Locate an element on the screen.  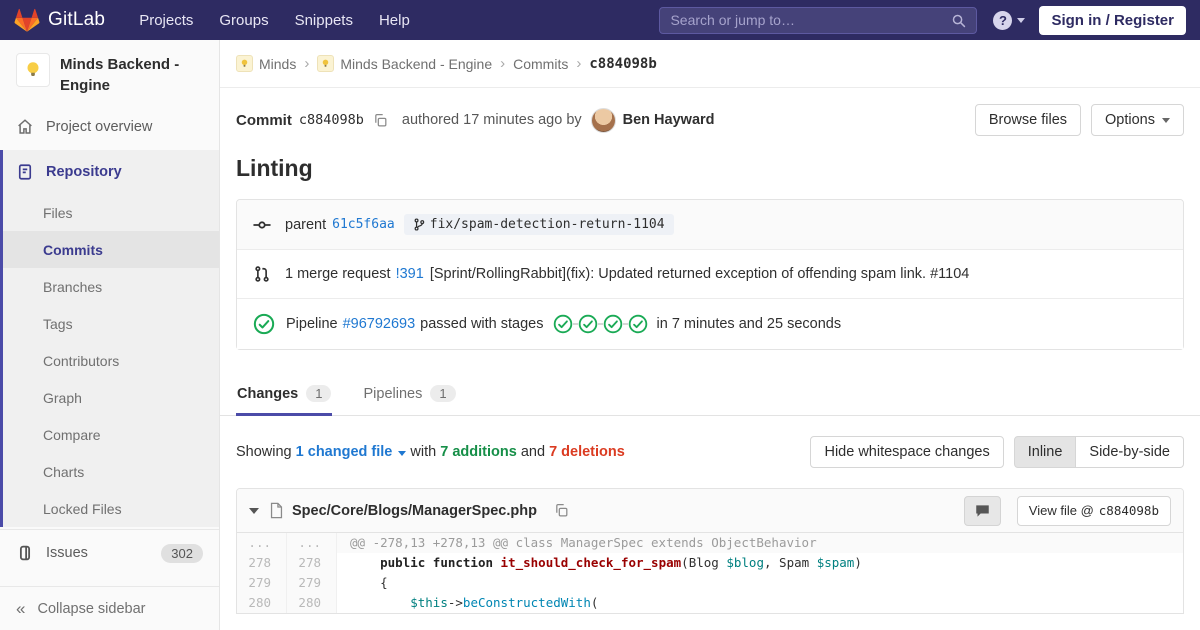
sign-in-button: Sign in / Register is located at coordinates (1112, 20).